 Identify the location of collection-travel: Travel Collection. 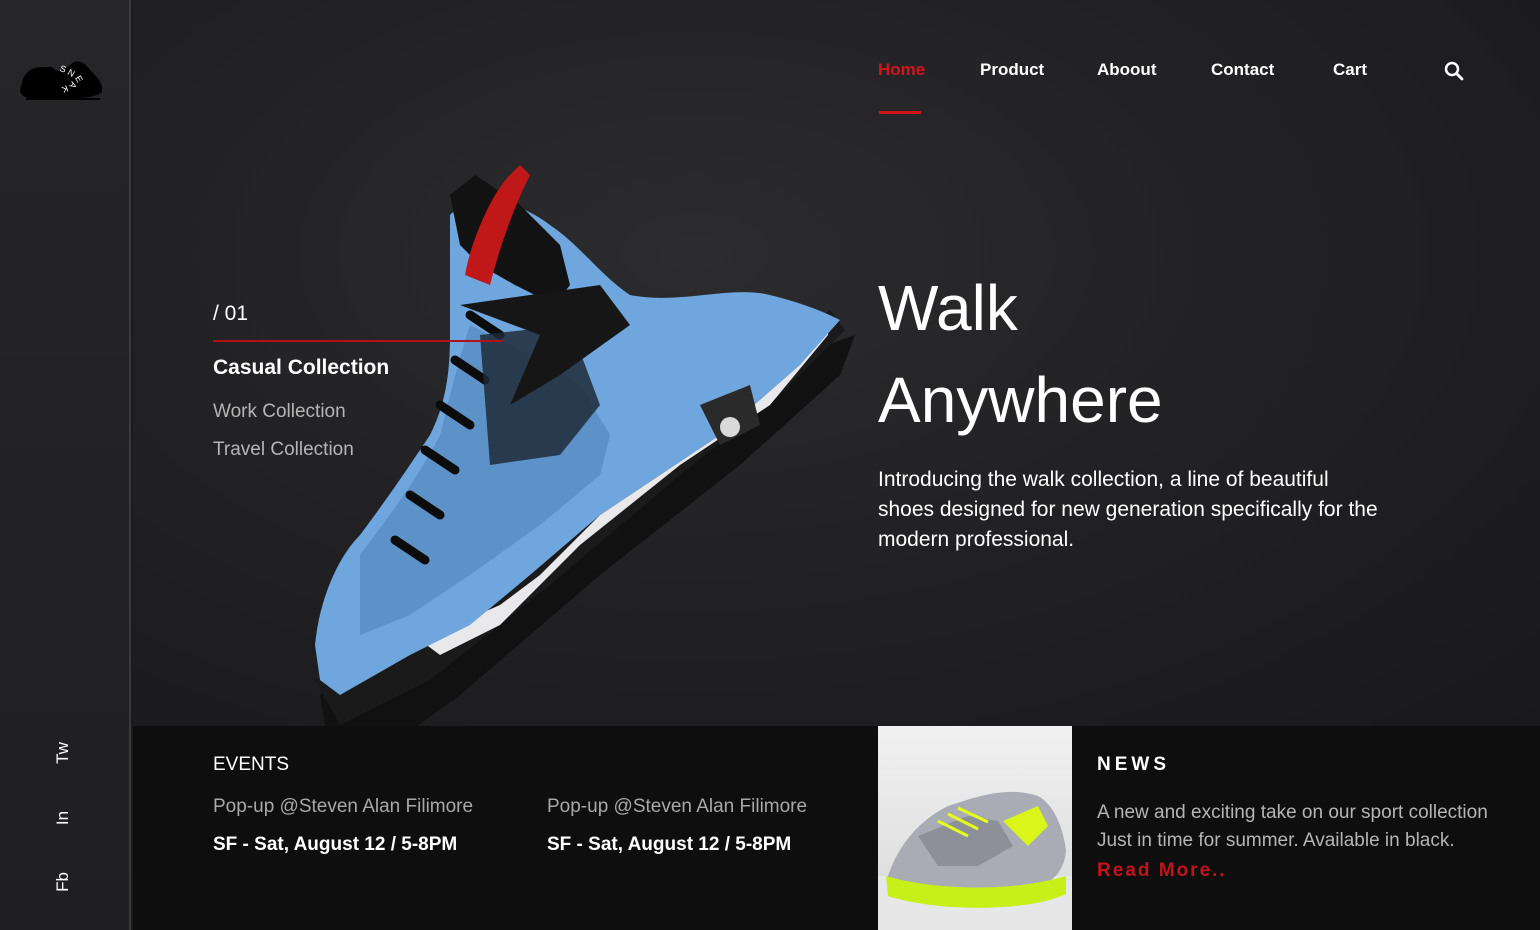
(283, 450).